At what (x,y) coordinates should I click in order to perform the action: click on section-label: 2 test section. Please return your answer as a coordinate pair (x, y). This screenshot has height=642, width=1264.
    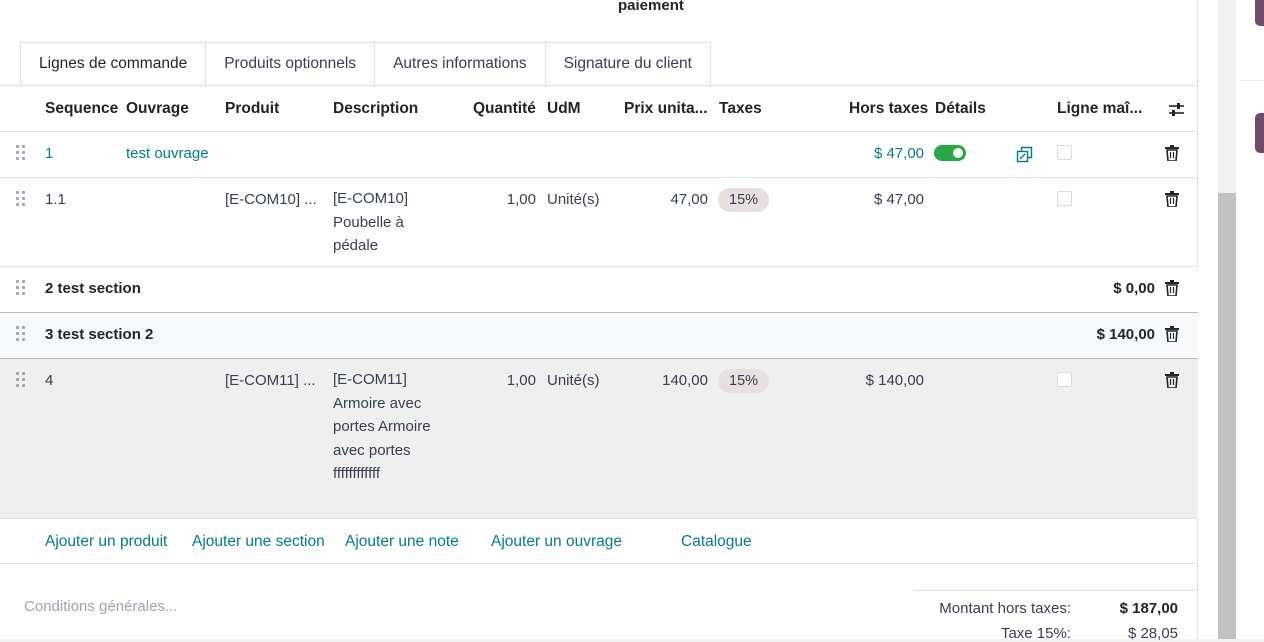
    Looking at the image, I should click on (93, 288).